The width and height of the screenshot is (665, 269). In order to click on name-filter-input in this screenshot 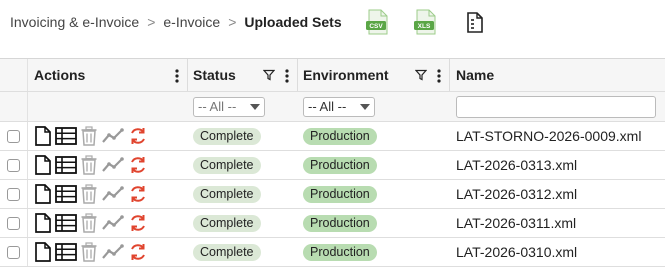, I will do `click(556, 106)`.